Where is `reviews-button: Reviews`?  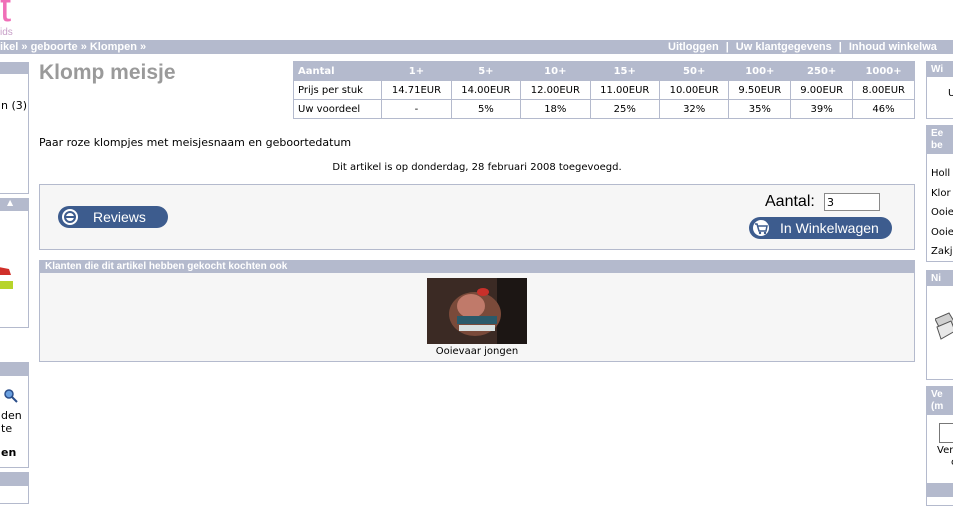 reviews-button: Reviews is located at coordinates (113, 217).